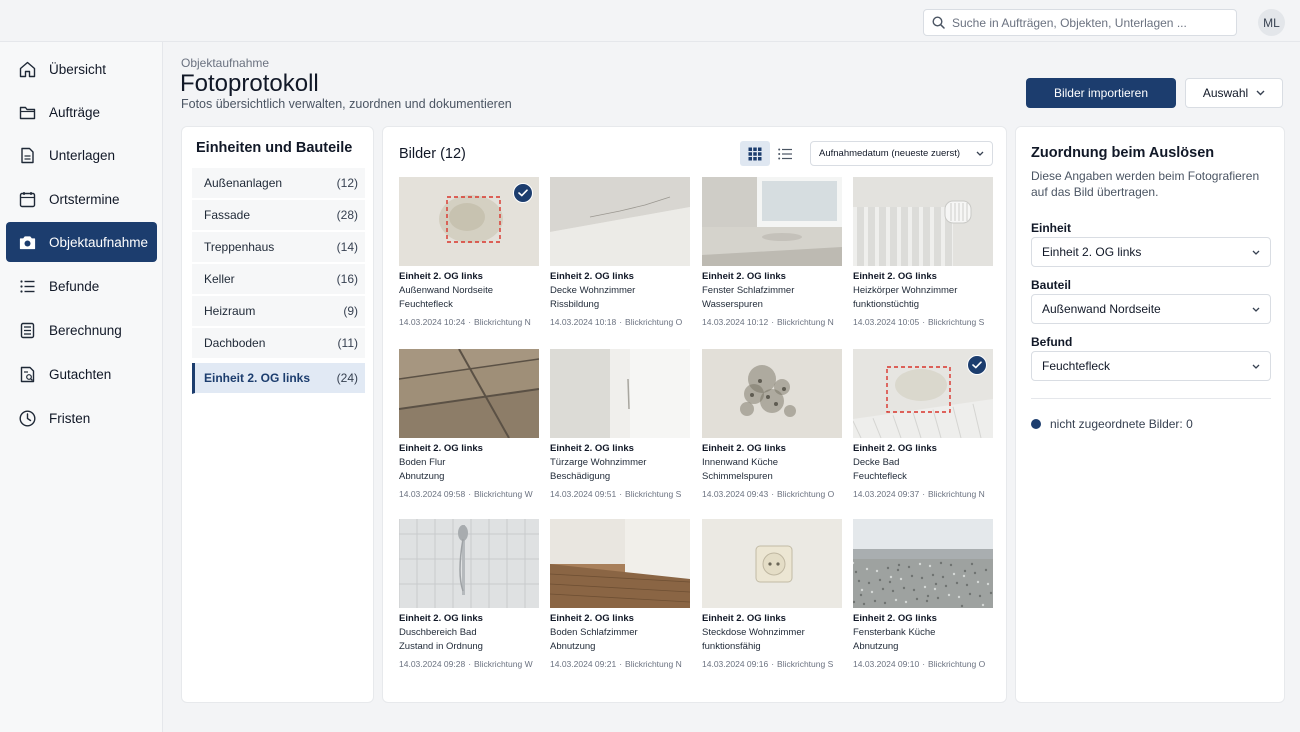 Image resolution: width=1300 pixels, height=732 pixels. I want to click on unit-row: Heizraum (9), so click(278, 311).